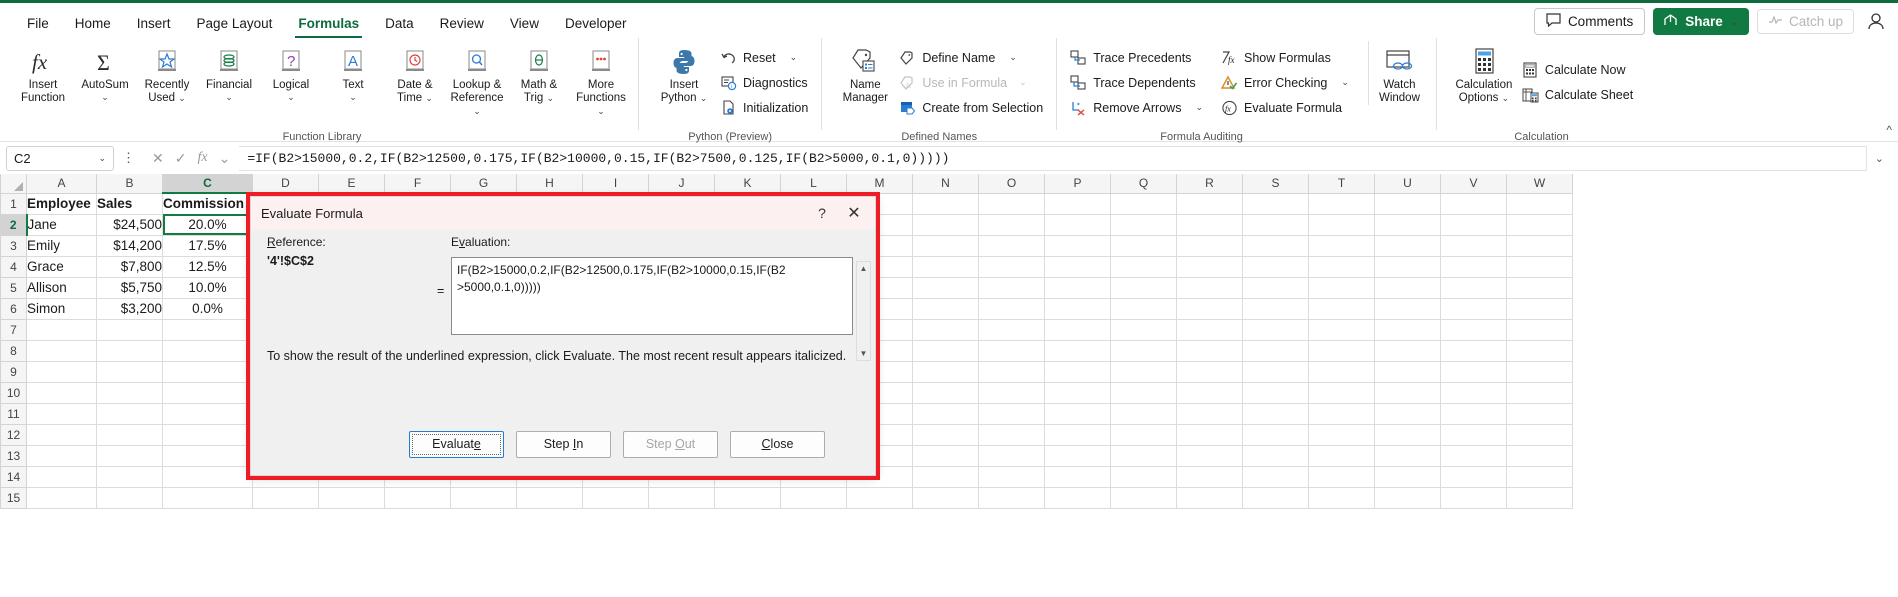 The height and width of the screenshot is (597, 1898). Describe the element at coordinates (1473, 267) in the screenshot. I see `cell-V4` at that location.